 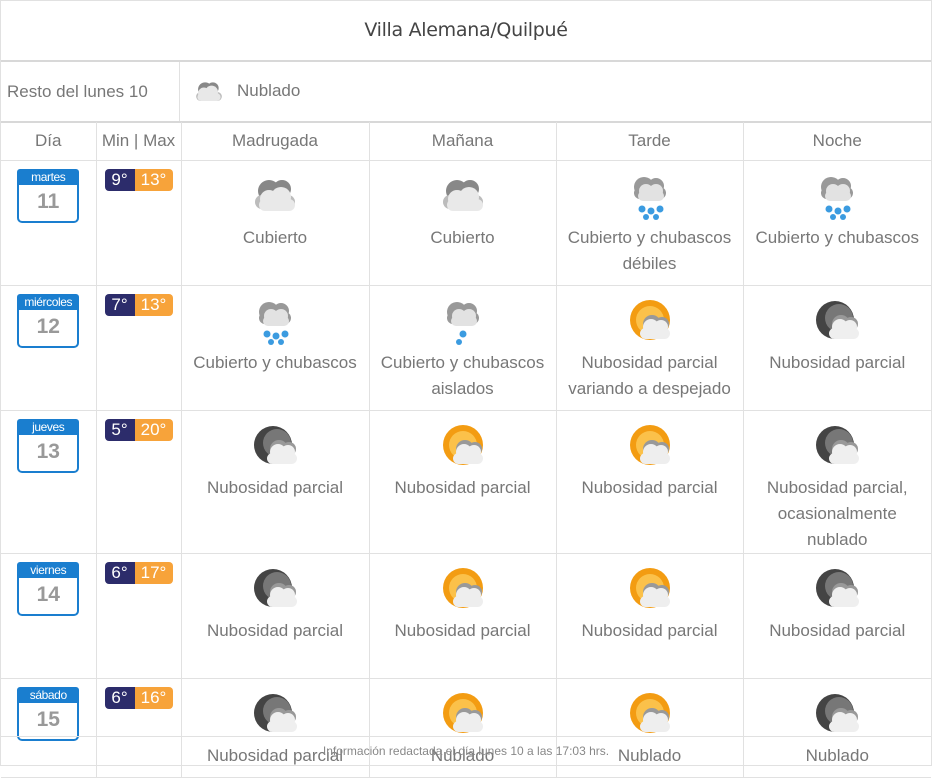 What do you see at coordinates (269, 90) in the screenshot?
I see `rest-of-today-condition: Nublado` at bounding box center [269, 90].